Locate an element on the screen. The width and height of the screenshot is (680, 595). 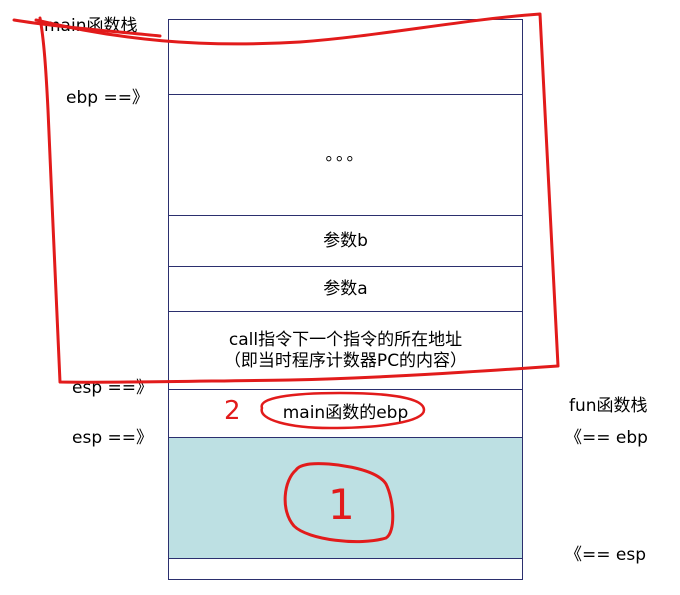
stack-row-param-b: 参数b is located at coordinates (345, 240).